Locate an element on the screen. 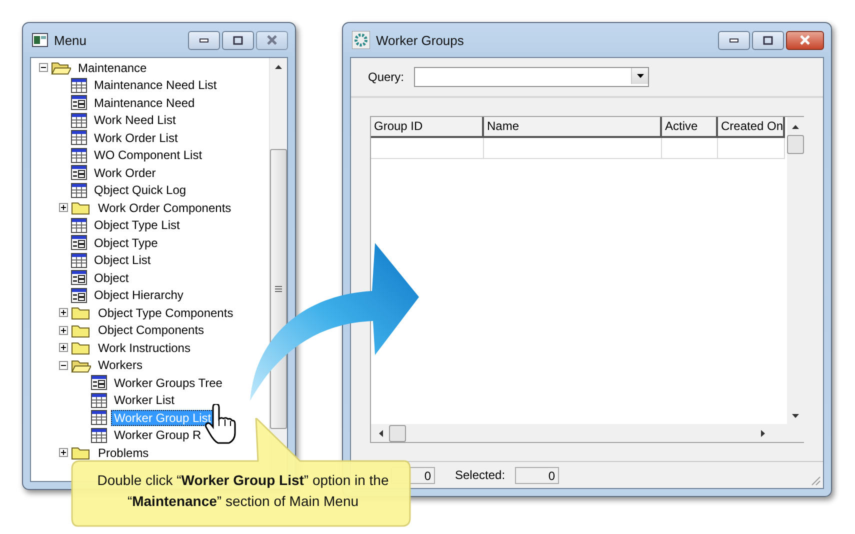 This screenshot has height=534, width=855. tree-item: Worker List is located at coordinates (144, 400).